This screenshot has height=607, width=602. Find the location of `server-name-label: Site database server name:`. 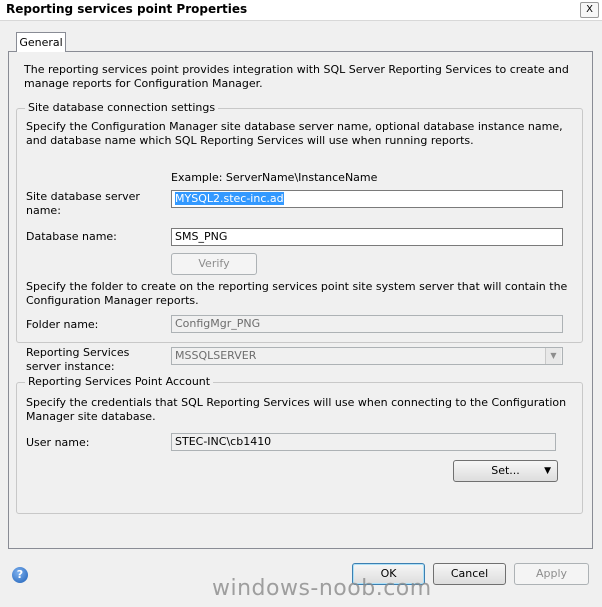

server-name-label: Site database server name: is located at coordinates (83, 203).